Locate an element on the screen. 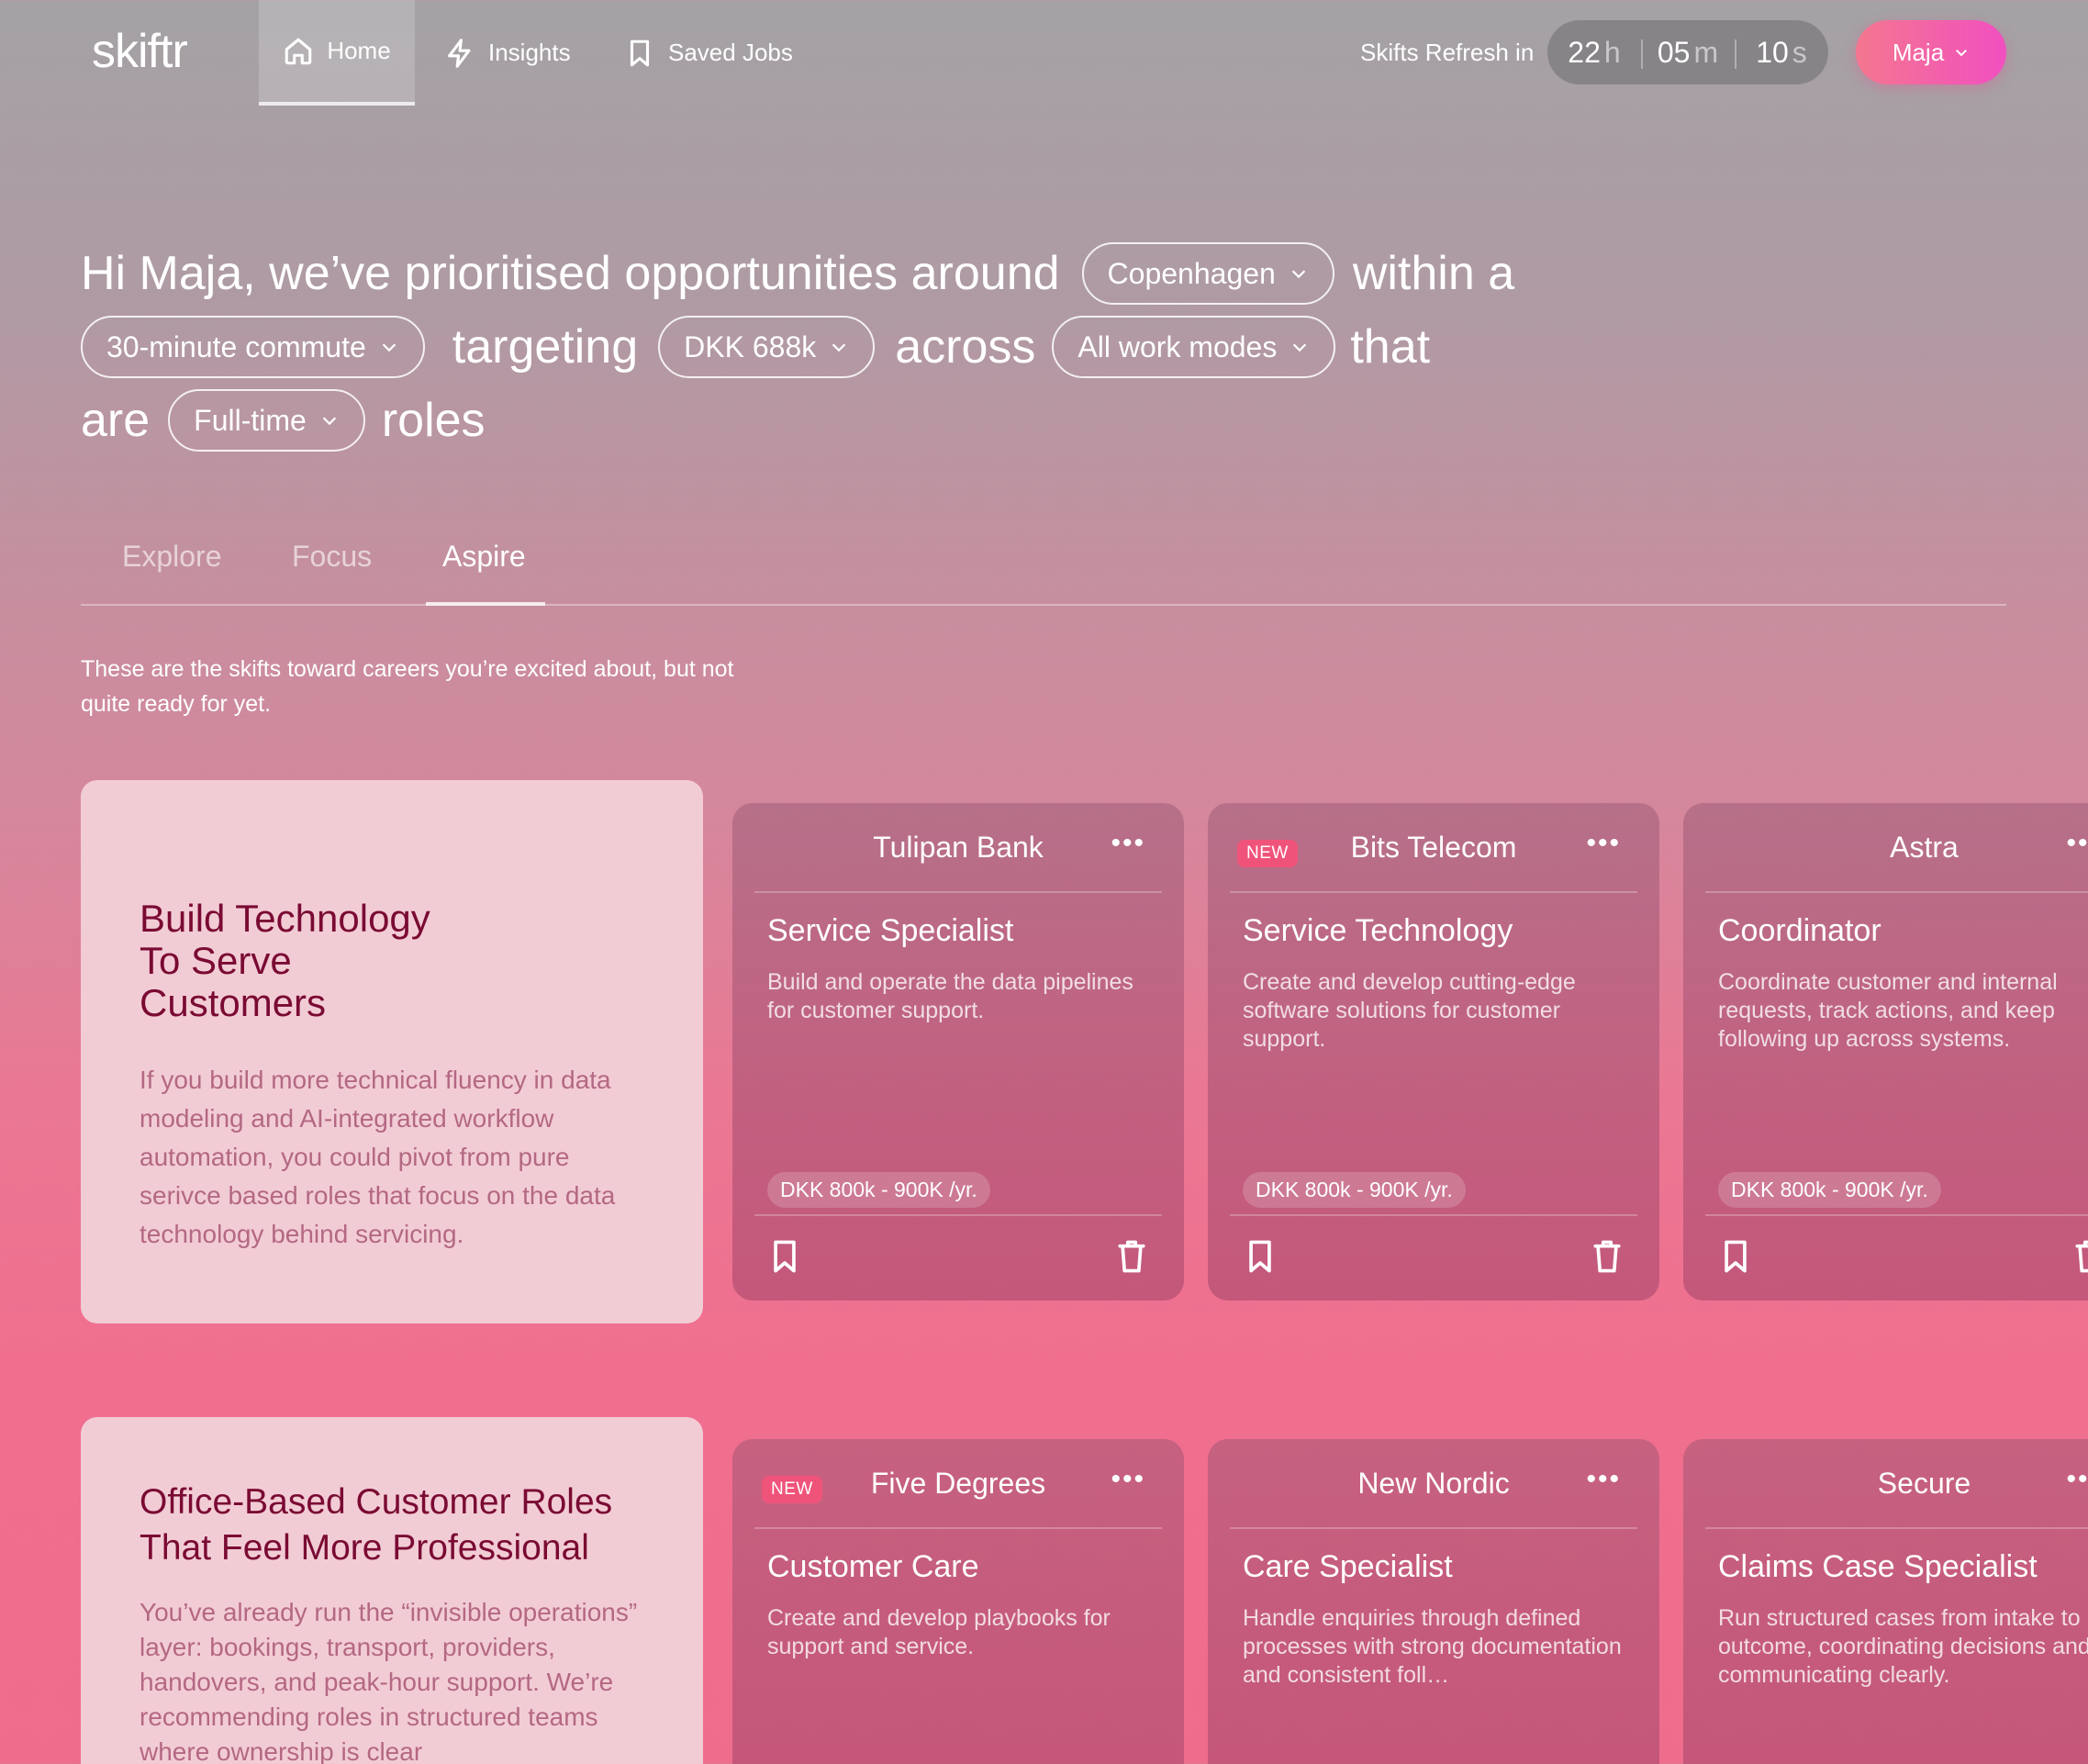  hero-text: across is located at coordinates (966, 347).